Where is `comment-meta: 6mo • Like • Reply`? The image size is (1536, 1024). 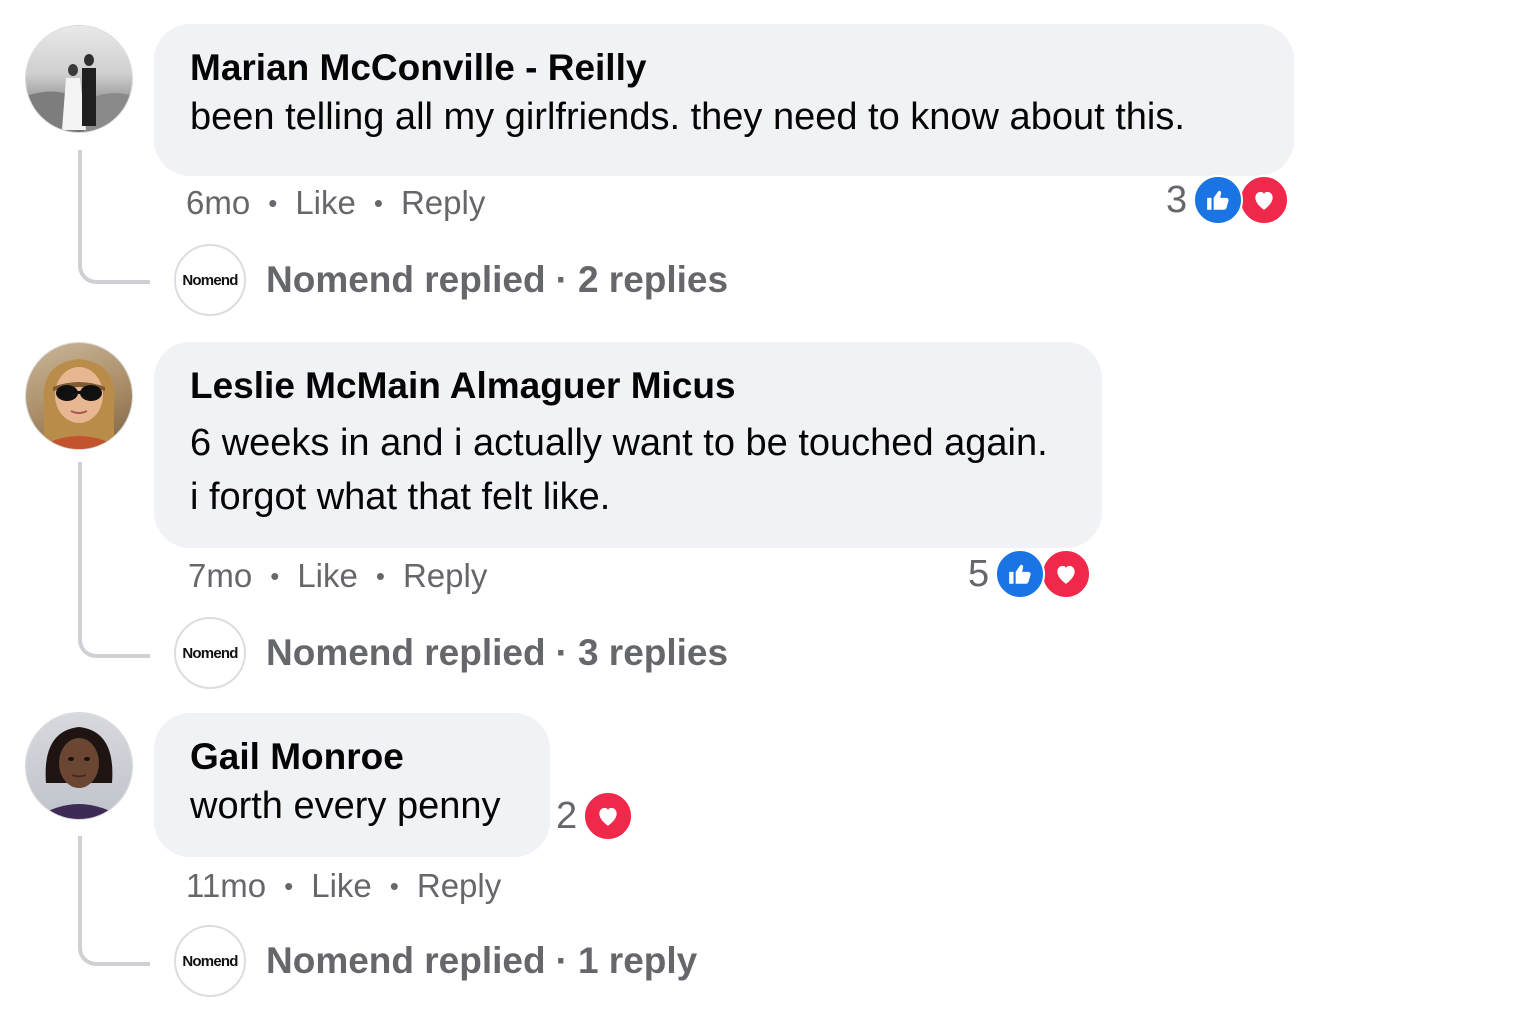 comment-meta: 6mo • Like • Reply is located at coordinates (335, 203).